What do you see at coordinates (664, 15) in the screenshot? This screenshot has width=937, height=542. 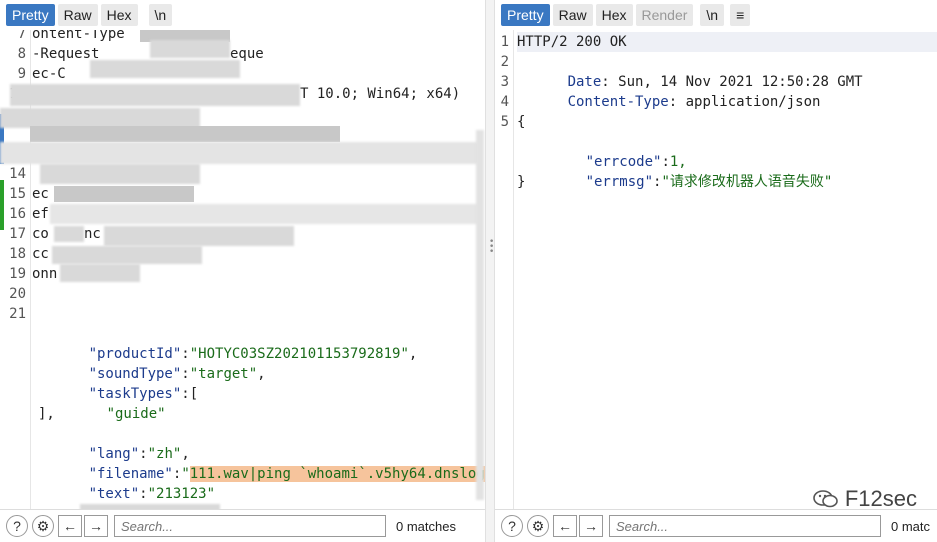 I see `response-tab-render: Render` at bounding box center [664, 15].